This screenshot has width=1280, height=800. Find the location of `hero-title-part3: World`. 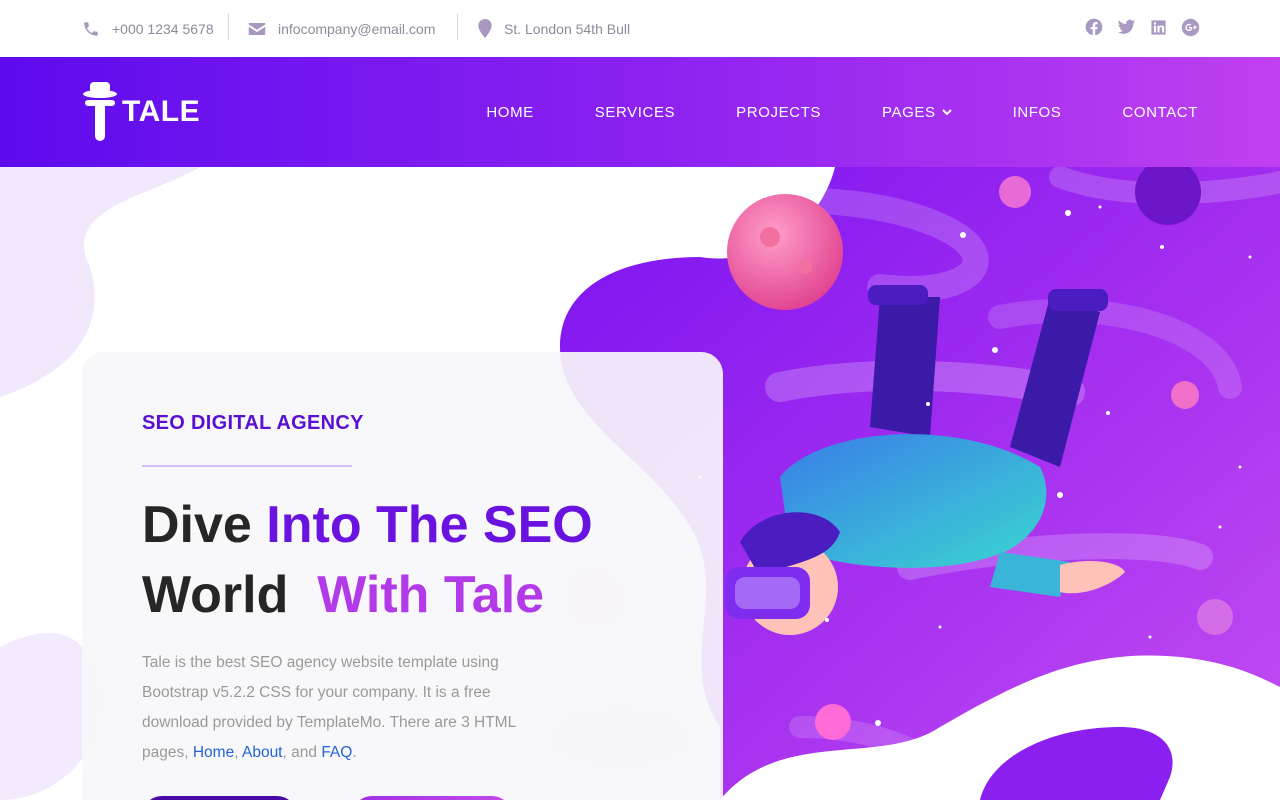

hero-title-part3: World is located at coordinates (215, 595).